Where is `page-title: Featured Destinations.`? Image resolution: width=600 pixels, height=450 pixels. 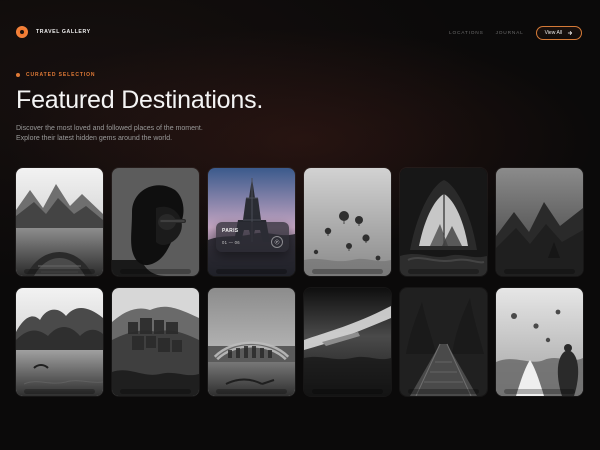
page-title: Featured Destinations. is located at coordinates (140, 100).